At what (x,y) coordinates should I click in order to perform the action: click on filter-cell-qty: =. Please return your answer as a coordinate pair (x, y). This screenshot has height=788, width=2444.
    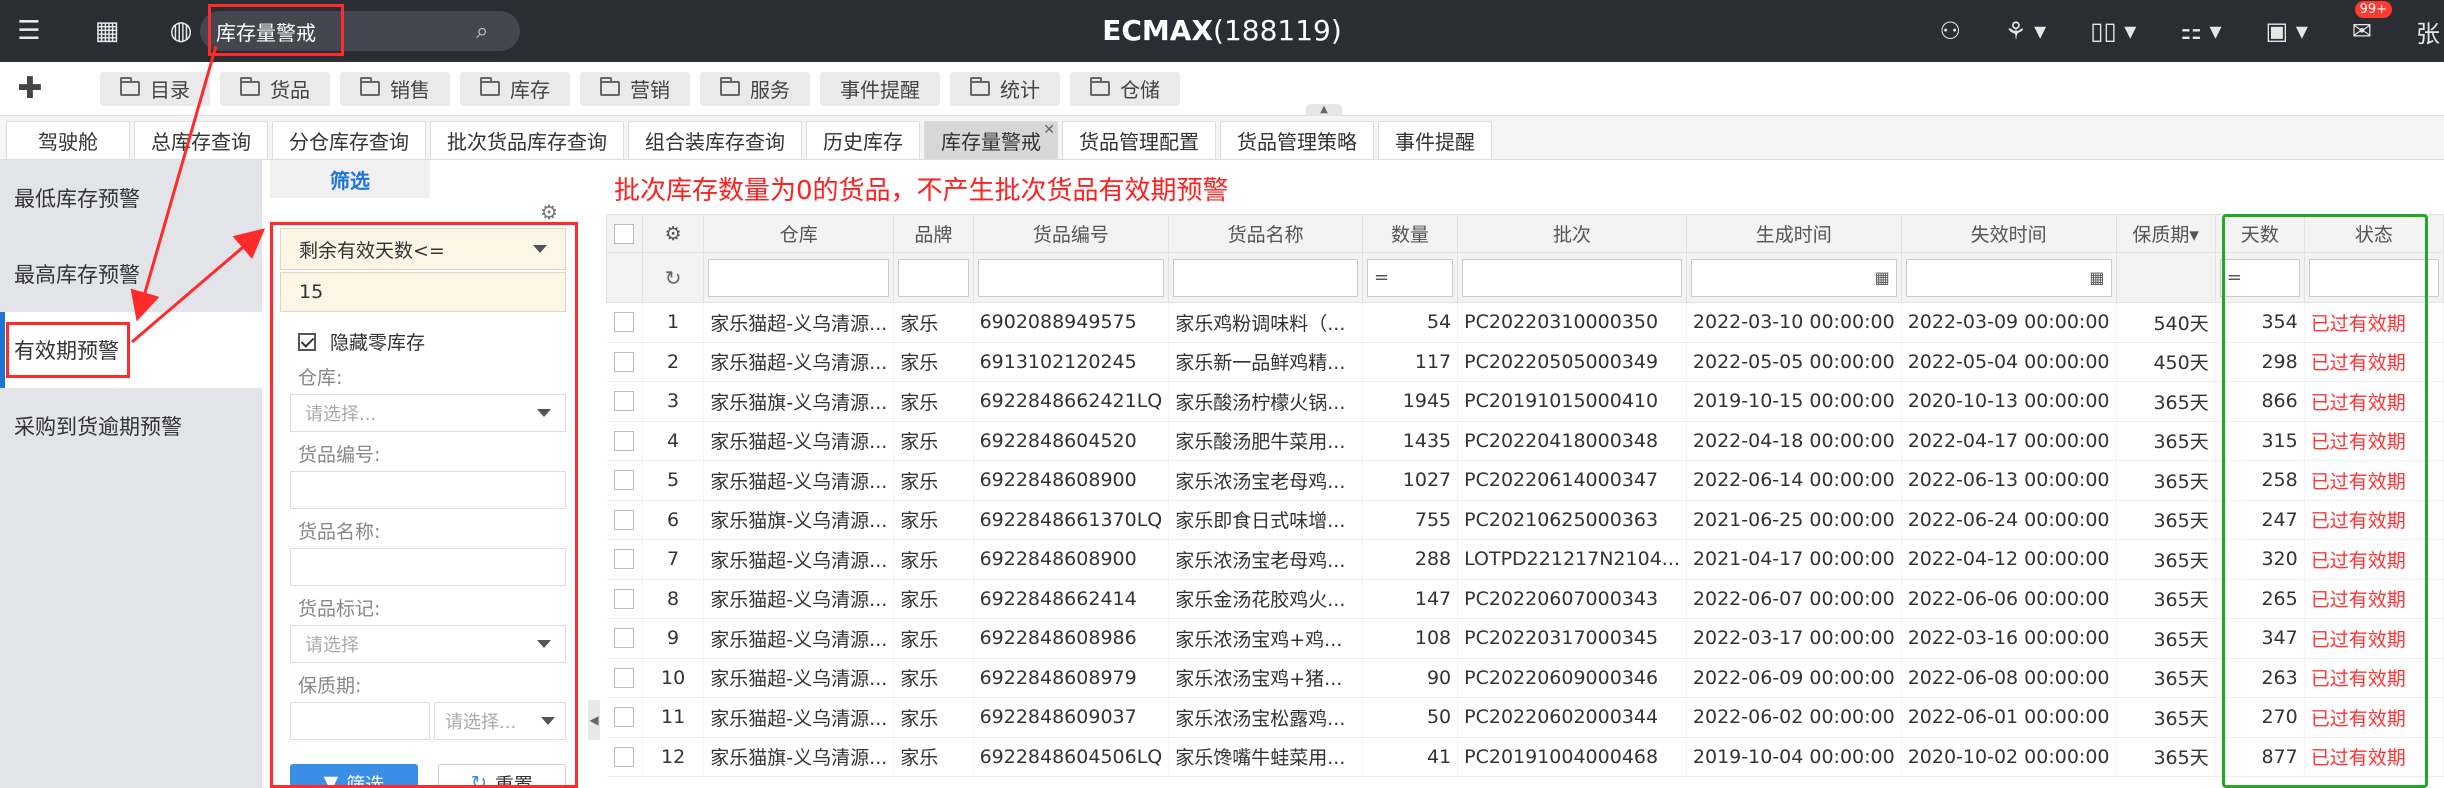
    Looking at the image, I should click on (1410, 277).